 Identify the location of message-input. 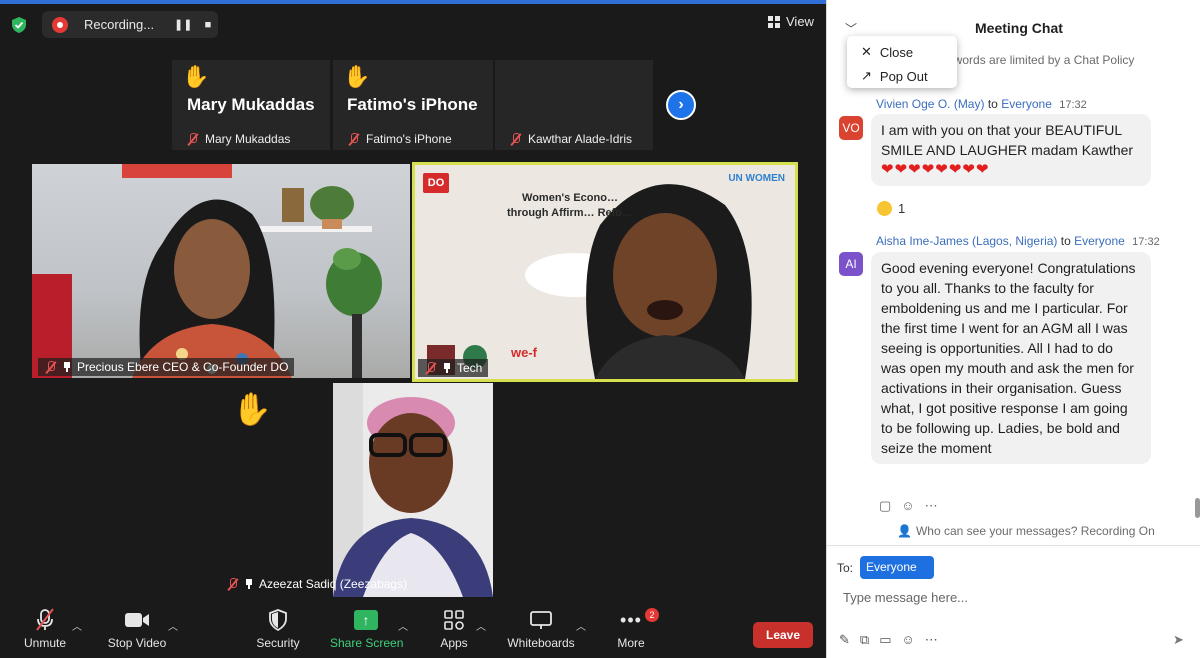
(1013, 597).